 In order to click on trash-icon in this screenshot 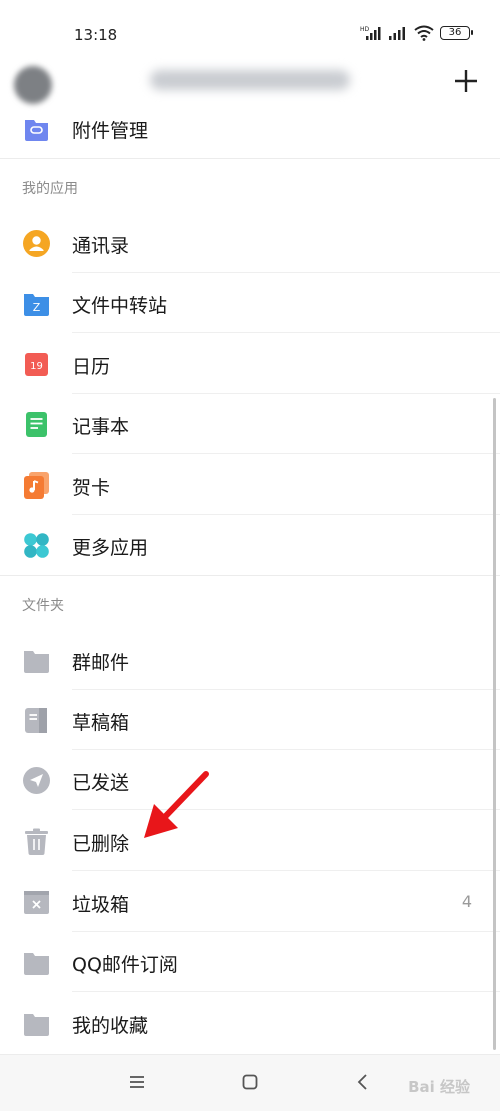, I will do `click(36, 841)`.